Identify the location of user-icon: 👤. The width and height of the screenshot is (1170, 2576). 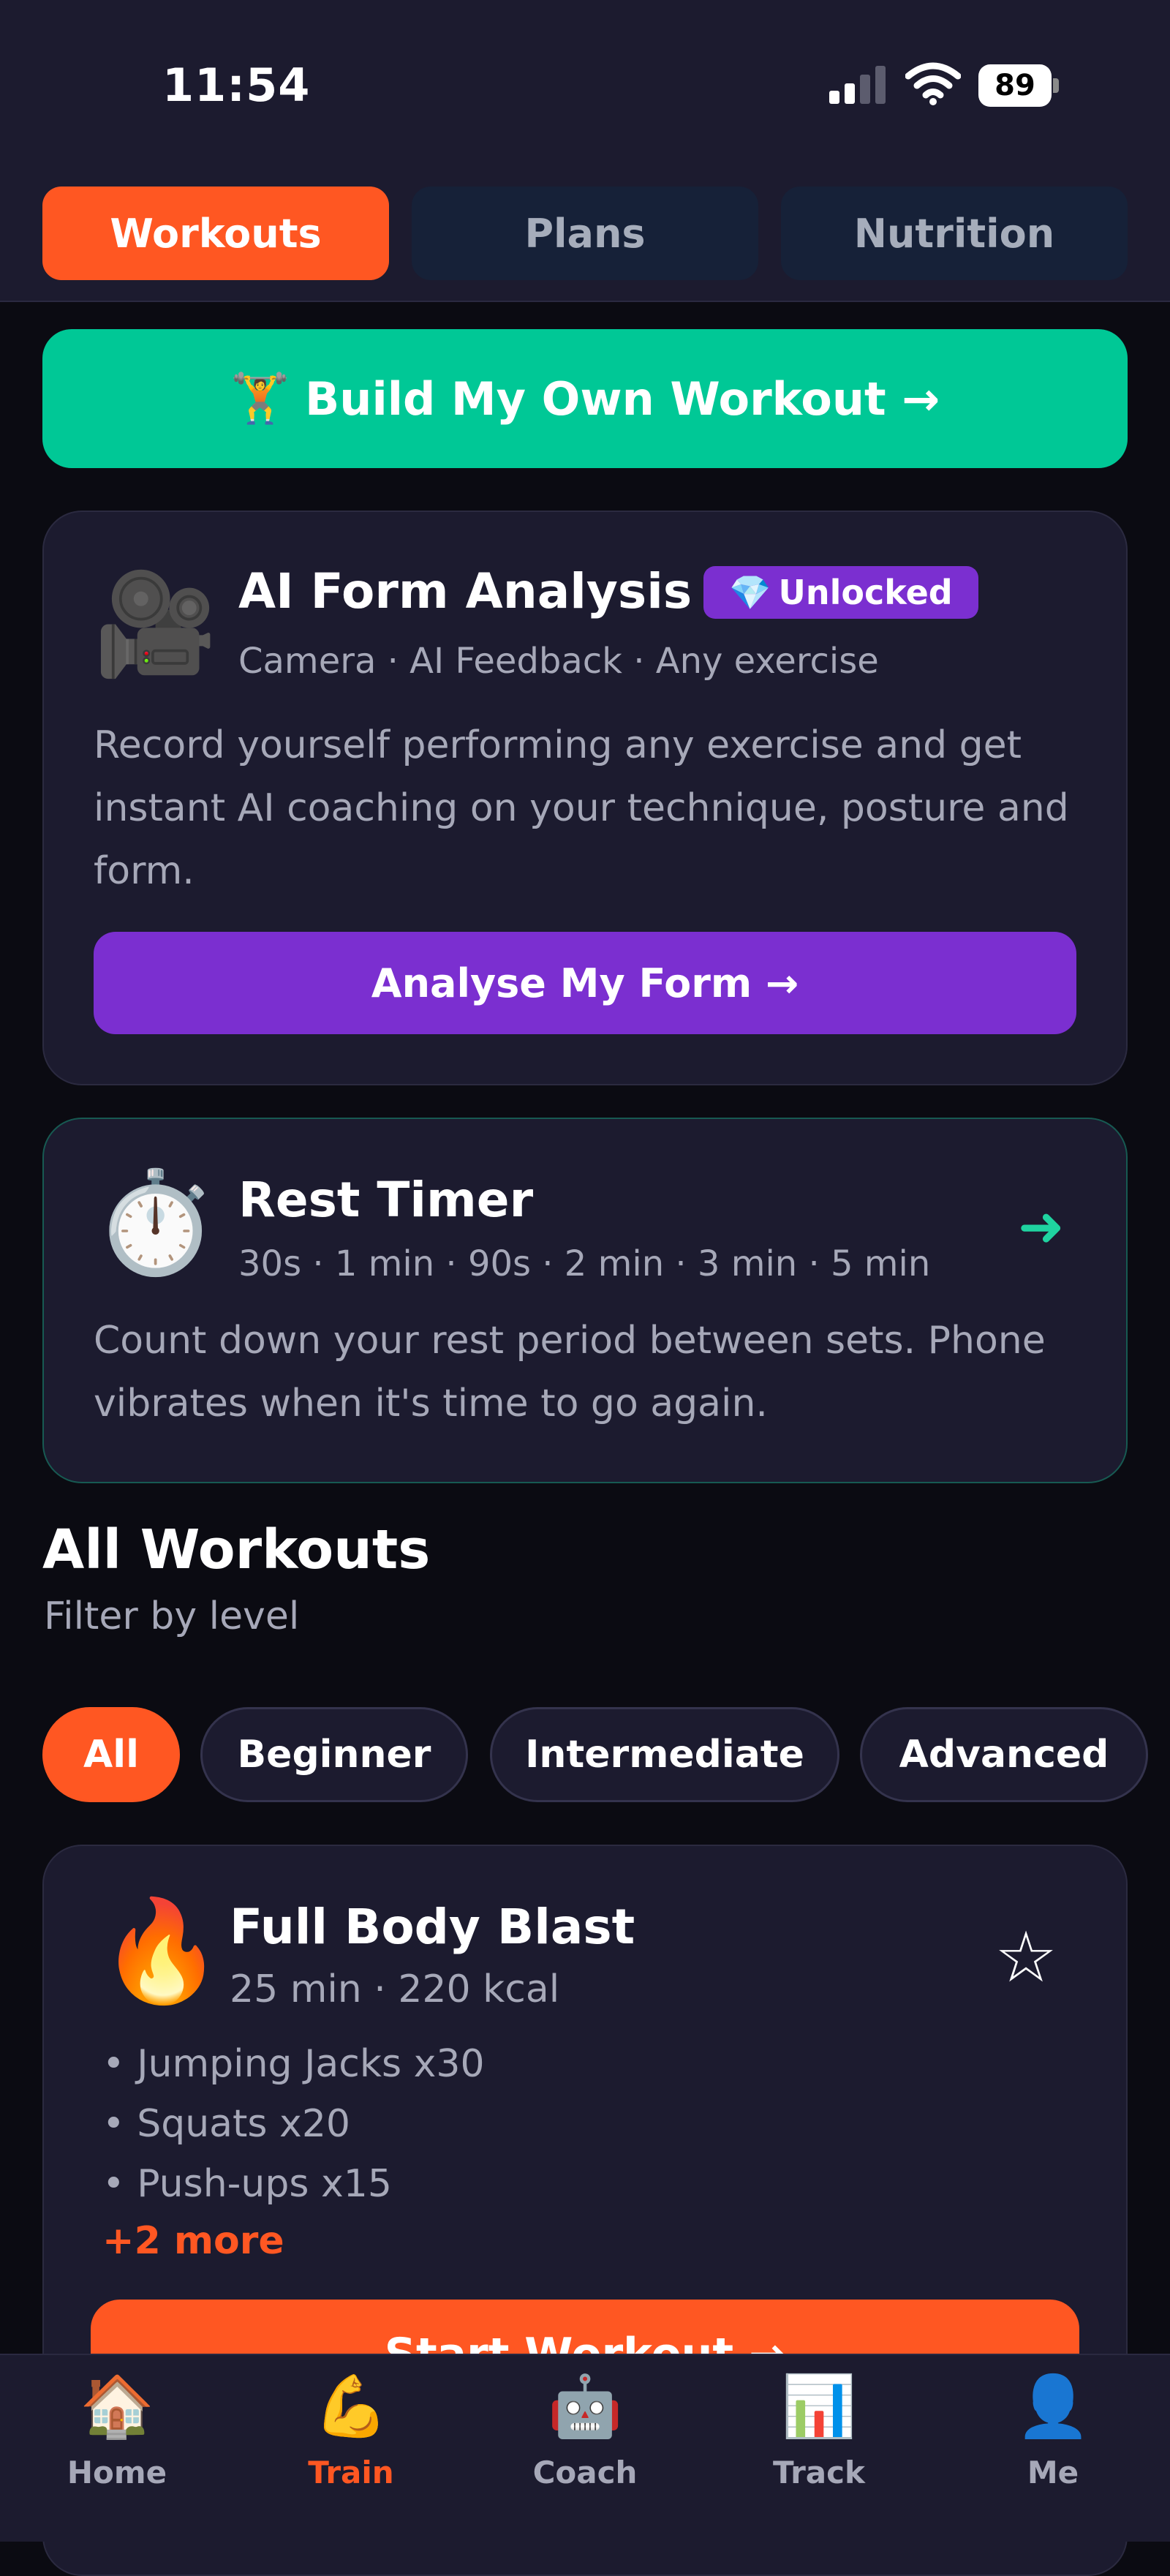
(1053, 2406).